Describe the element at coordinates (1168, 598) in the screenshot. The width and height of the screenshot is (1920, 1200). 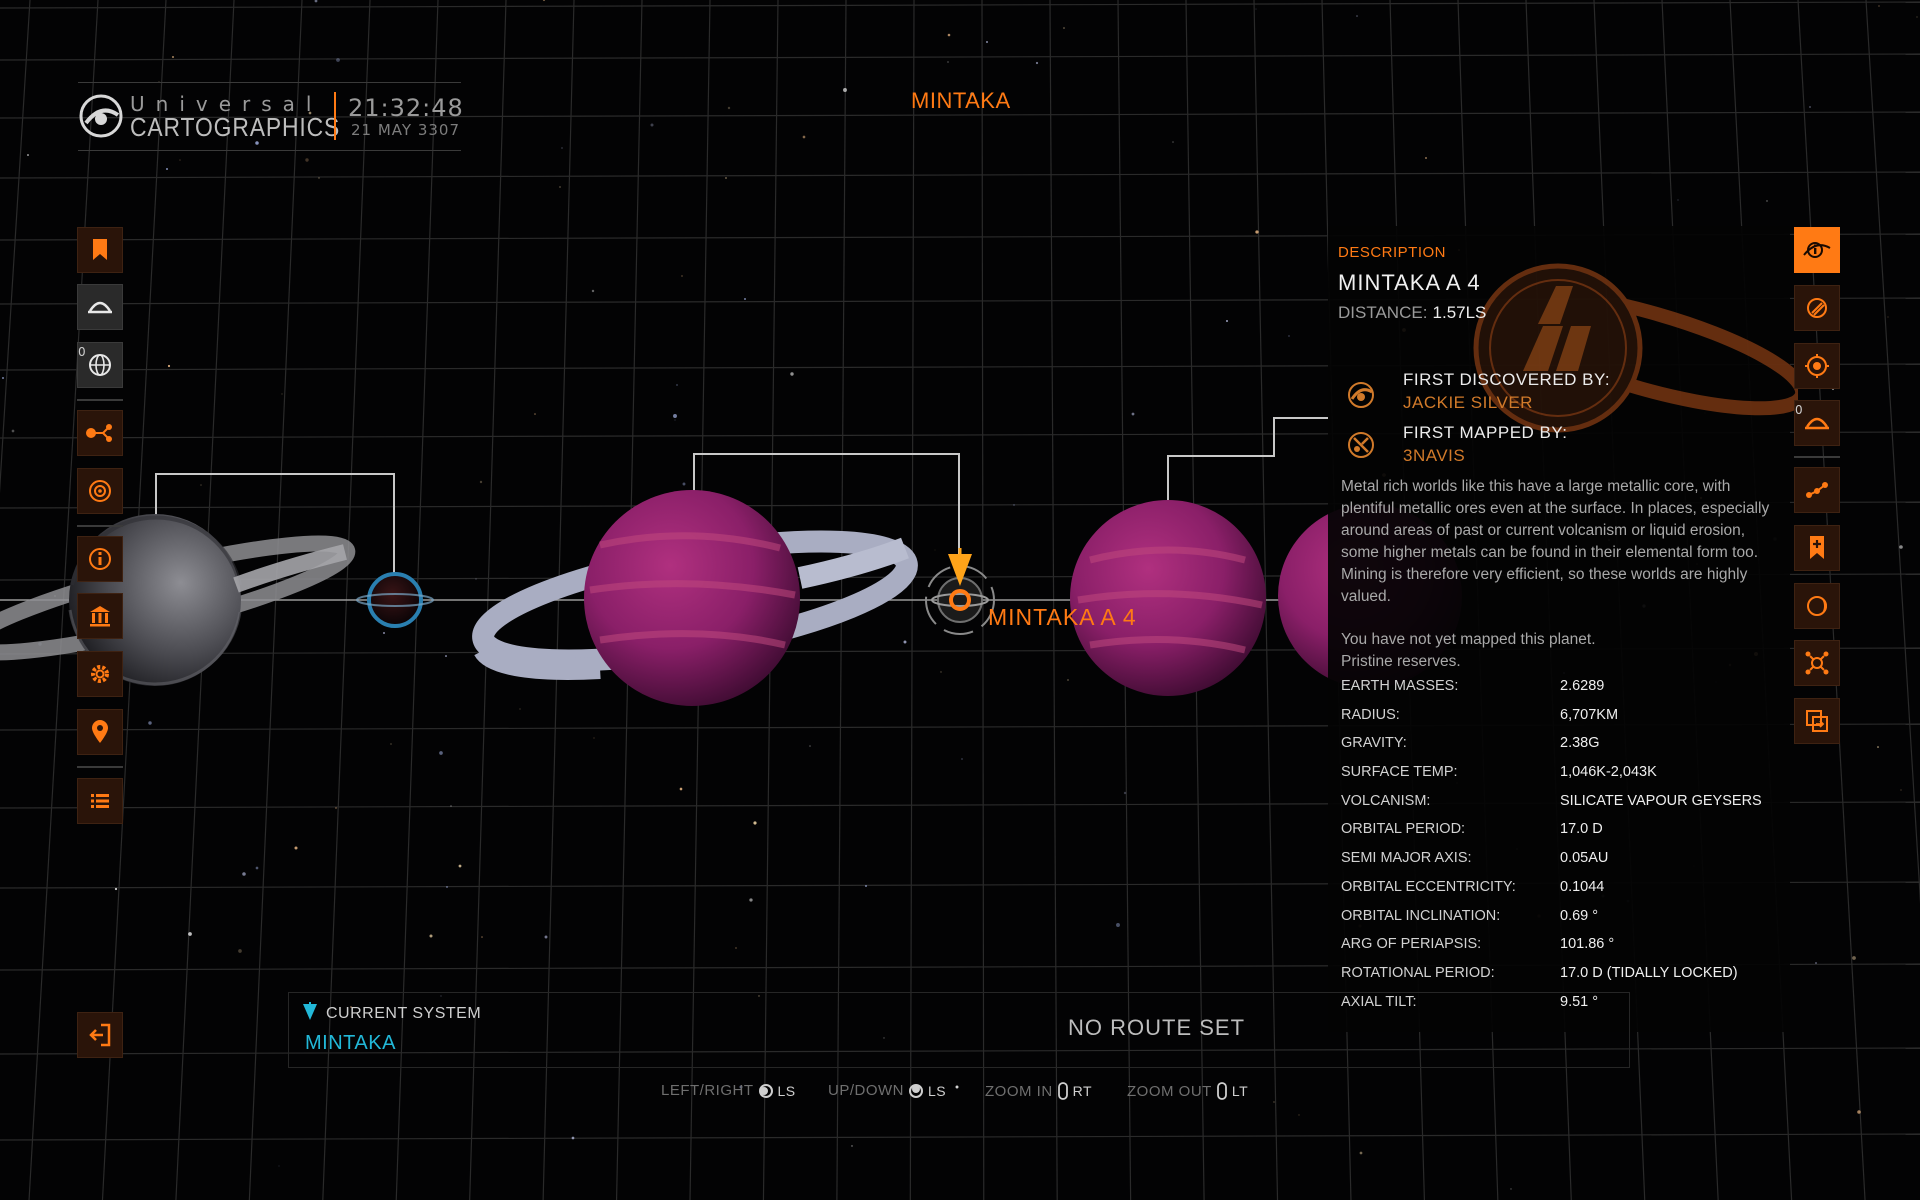
I see `gas-giant-magenta` at that location.